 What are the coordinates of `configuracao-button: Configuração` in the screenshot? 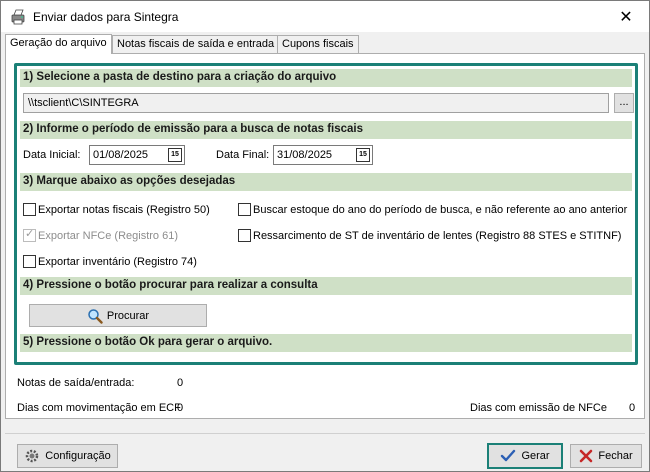 It's located at (67, 456).